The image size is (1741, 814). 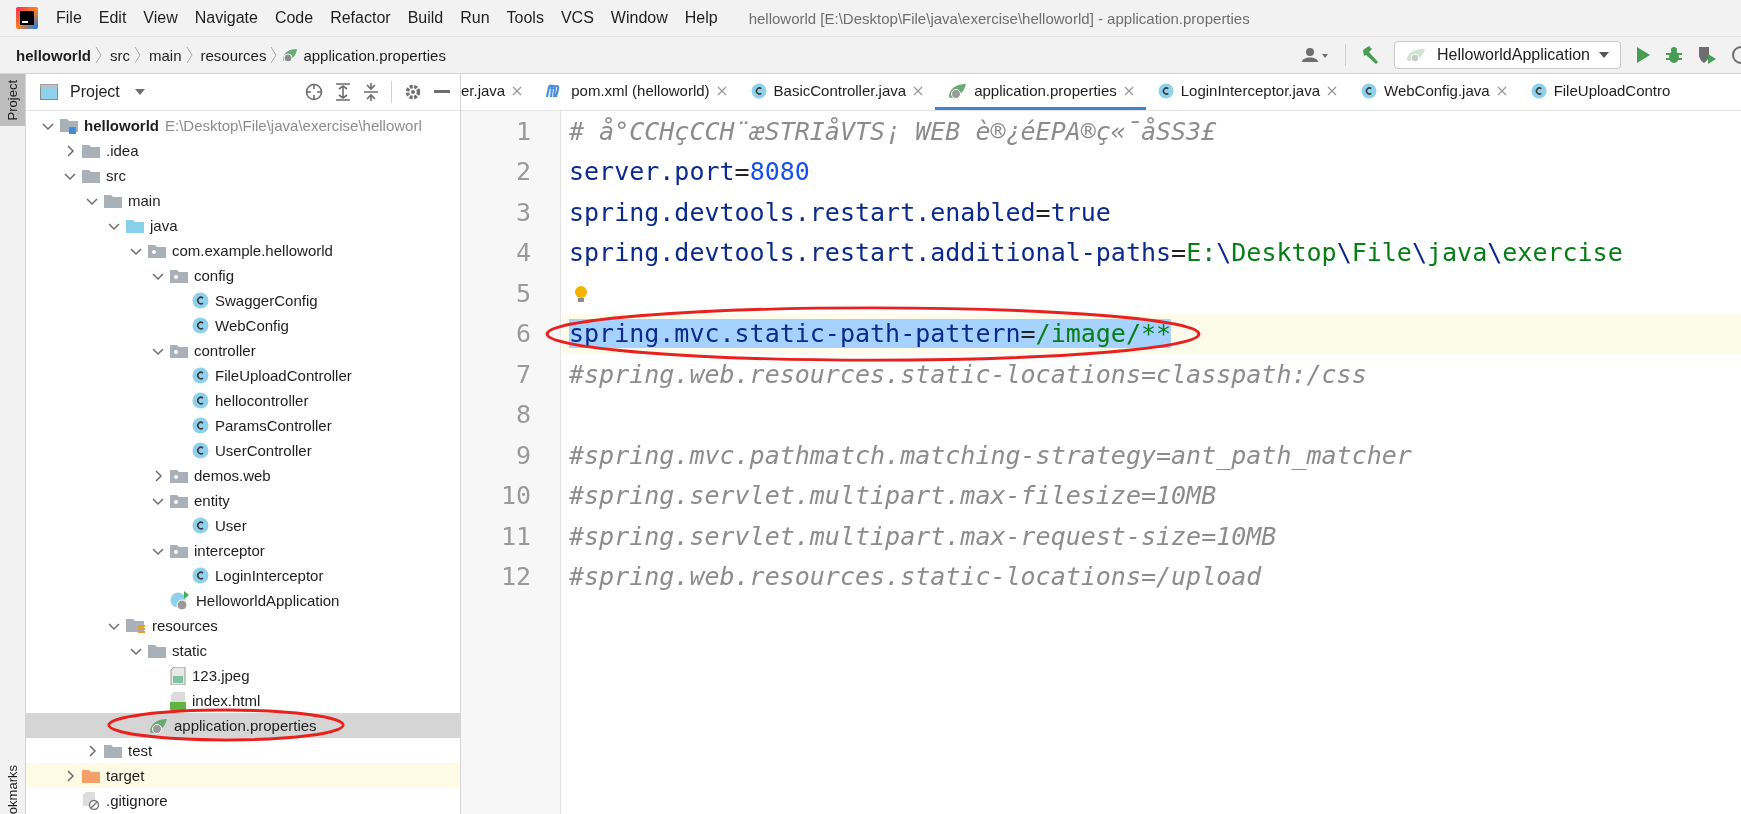 What do you see at coordinates (837, 92) in the screenshot?
I see `editor-tab: BasicController.java` at bounding box center [837, 92].